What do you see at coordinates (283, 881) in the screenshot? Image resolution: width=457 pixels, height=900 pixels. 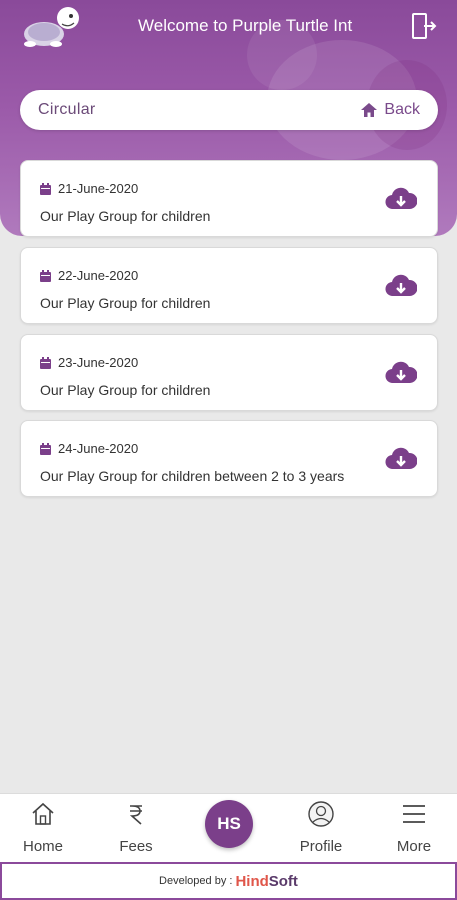 I see `brand-part-2: Soft` at bounding box center [283, 881].